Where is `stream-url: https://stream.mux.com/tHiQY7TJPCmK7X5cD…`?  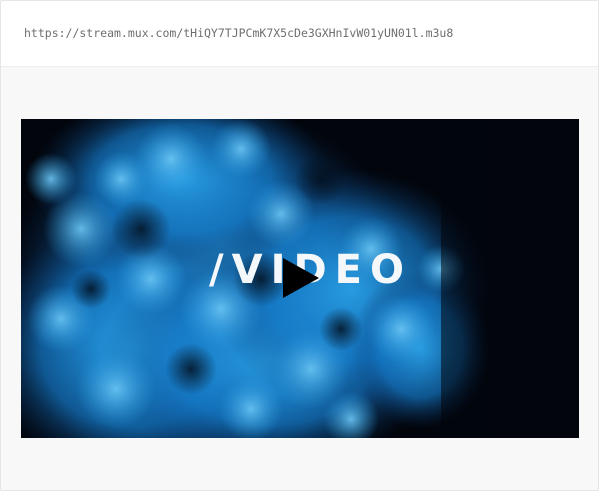 stream-url: https://stream.mux.com/tHiQY7TJPCmK7X5cD… is located at coordinates (239, 33).